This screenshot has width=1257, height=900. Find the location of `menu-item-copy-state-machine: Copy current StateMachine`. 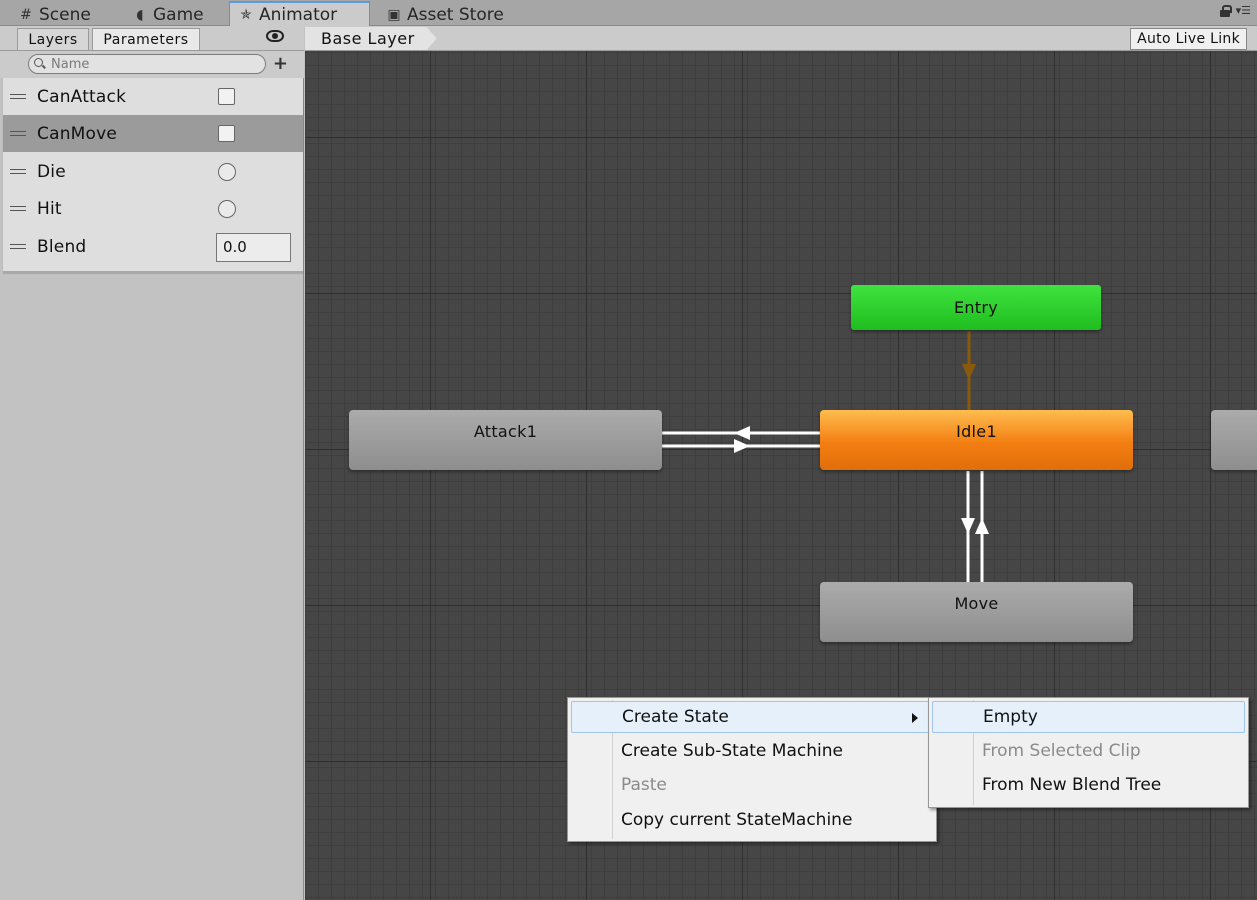

menu-item-copy-state-machine: Copy current StateMachine is located at coordinates (752, 820).